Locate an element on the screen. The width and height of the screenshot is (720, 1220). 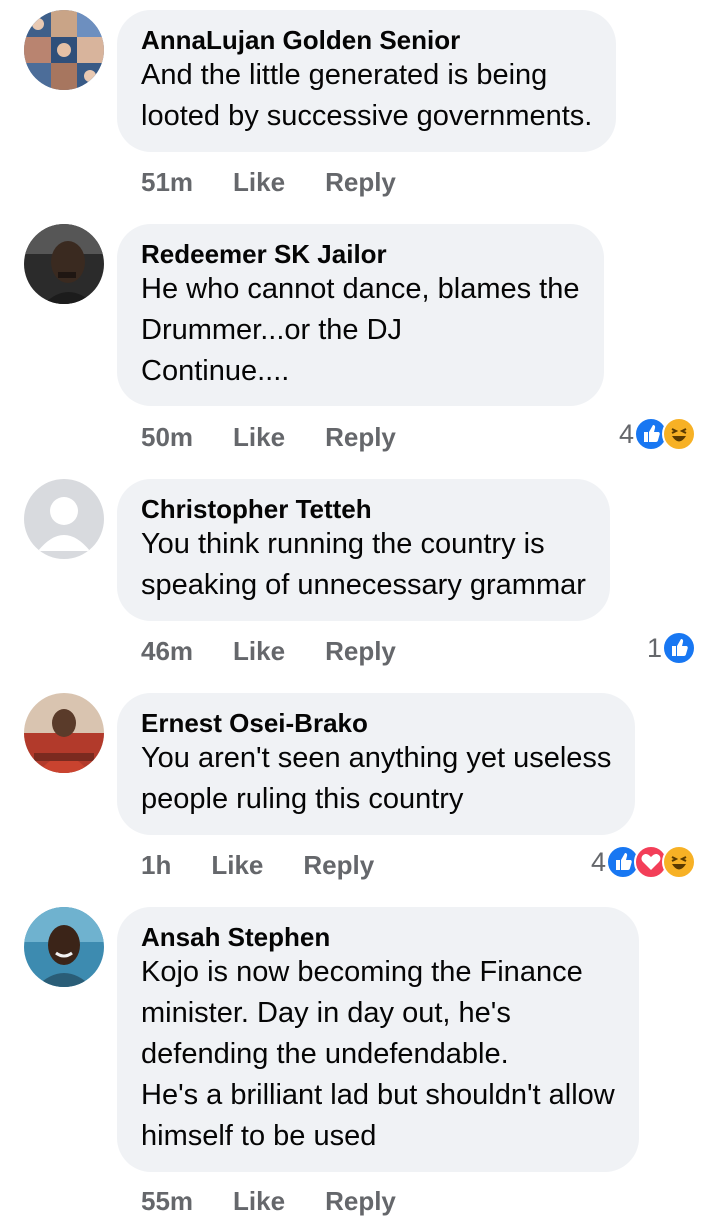
comment-author: AnnaLujan Golden Senior is located at coordinates (366, 40).